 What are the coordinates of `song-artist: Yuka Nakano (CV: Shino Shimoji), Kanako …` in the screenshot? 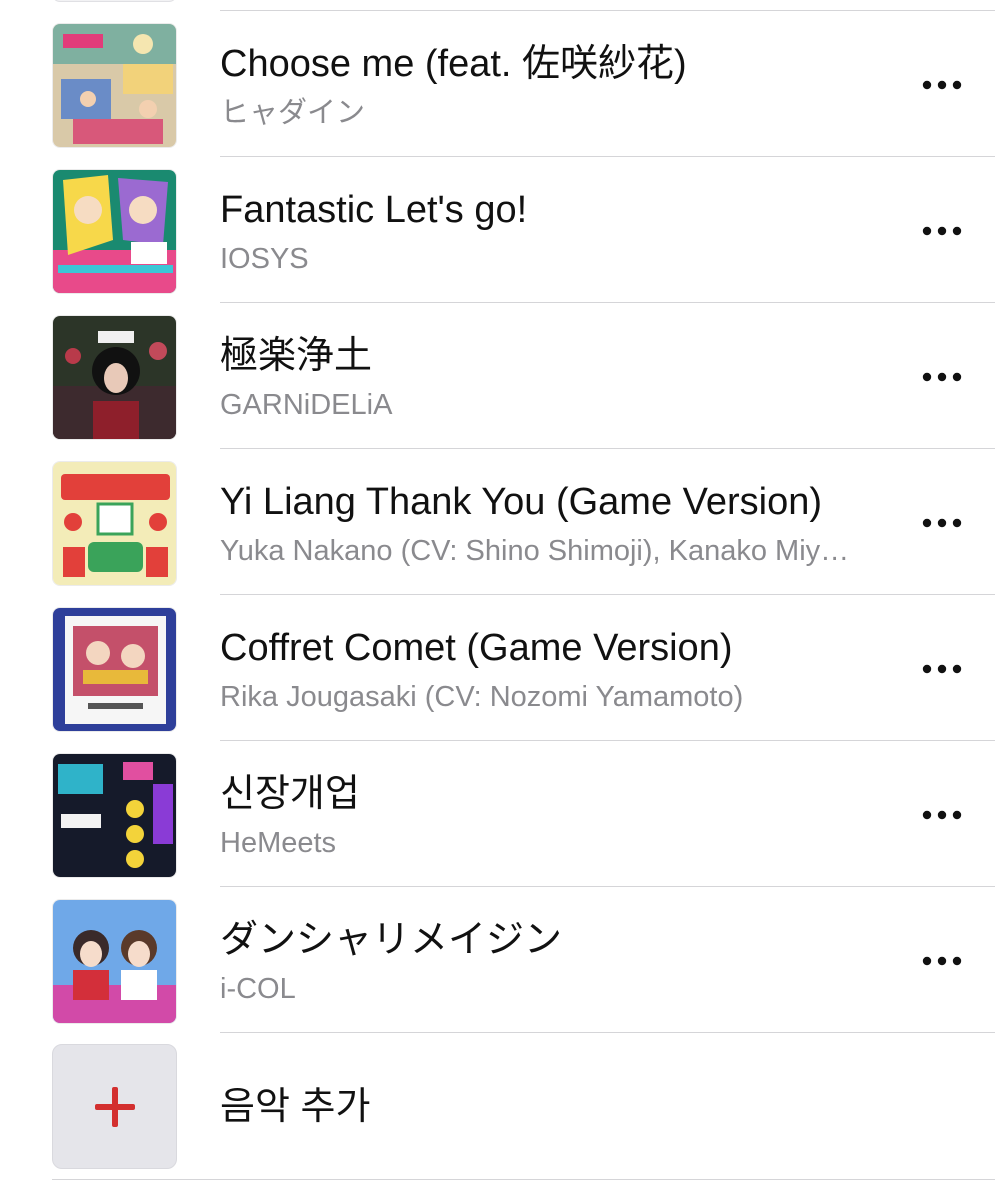 It's located at (540, 551).